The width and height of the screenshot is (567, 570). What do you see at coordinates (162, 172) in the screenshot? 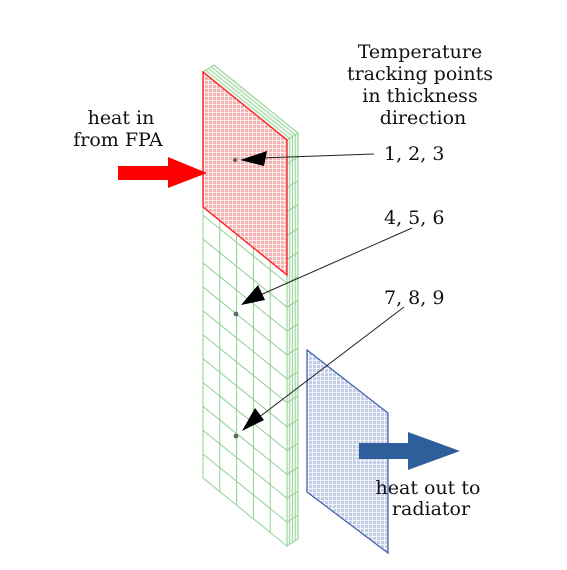
I see `heat-in-arrow` at bounding box center [162, 172].